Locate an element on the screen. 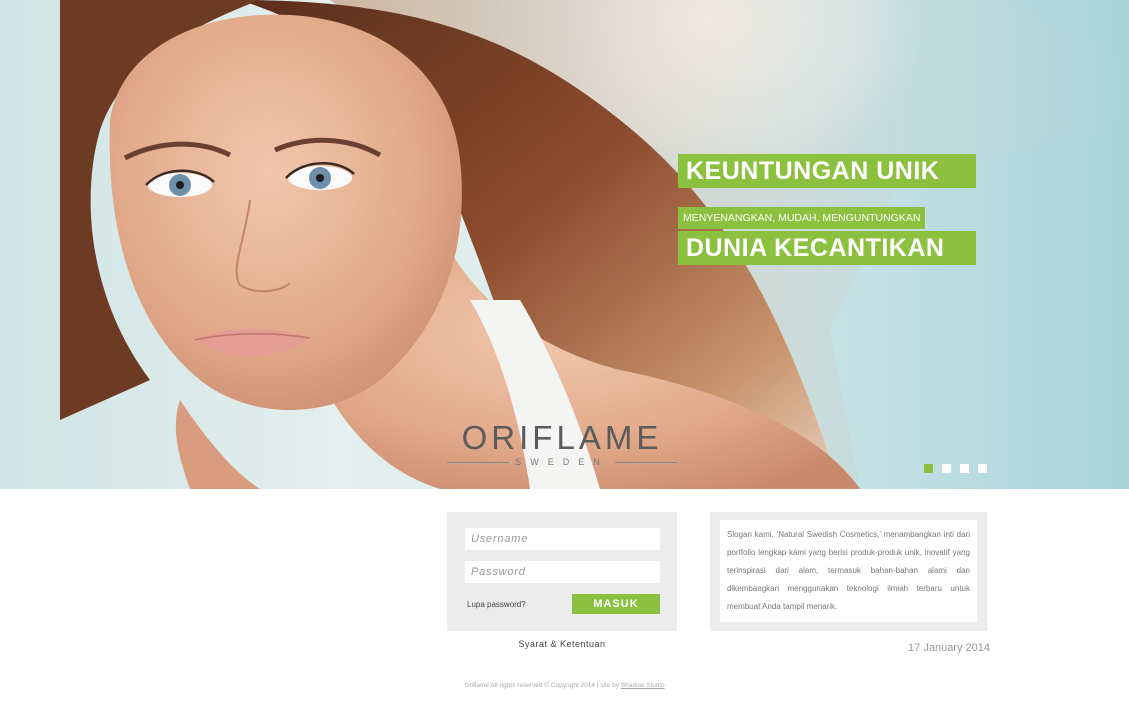  headline-subline: MENYENANGKAN, MUDAH, MENGUNTUNGKAN is located at coordinates (802, 218).